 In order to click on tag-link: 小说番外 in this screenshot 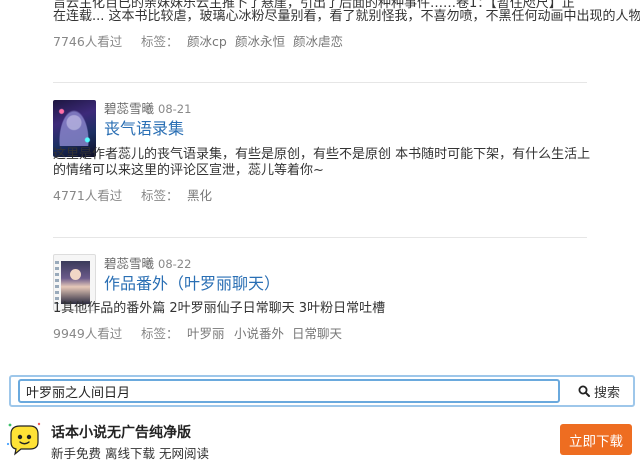, I will do `click(259, 334)`.